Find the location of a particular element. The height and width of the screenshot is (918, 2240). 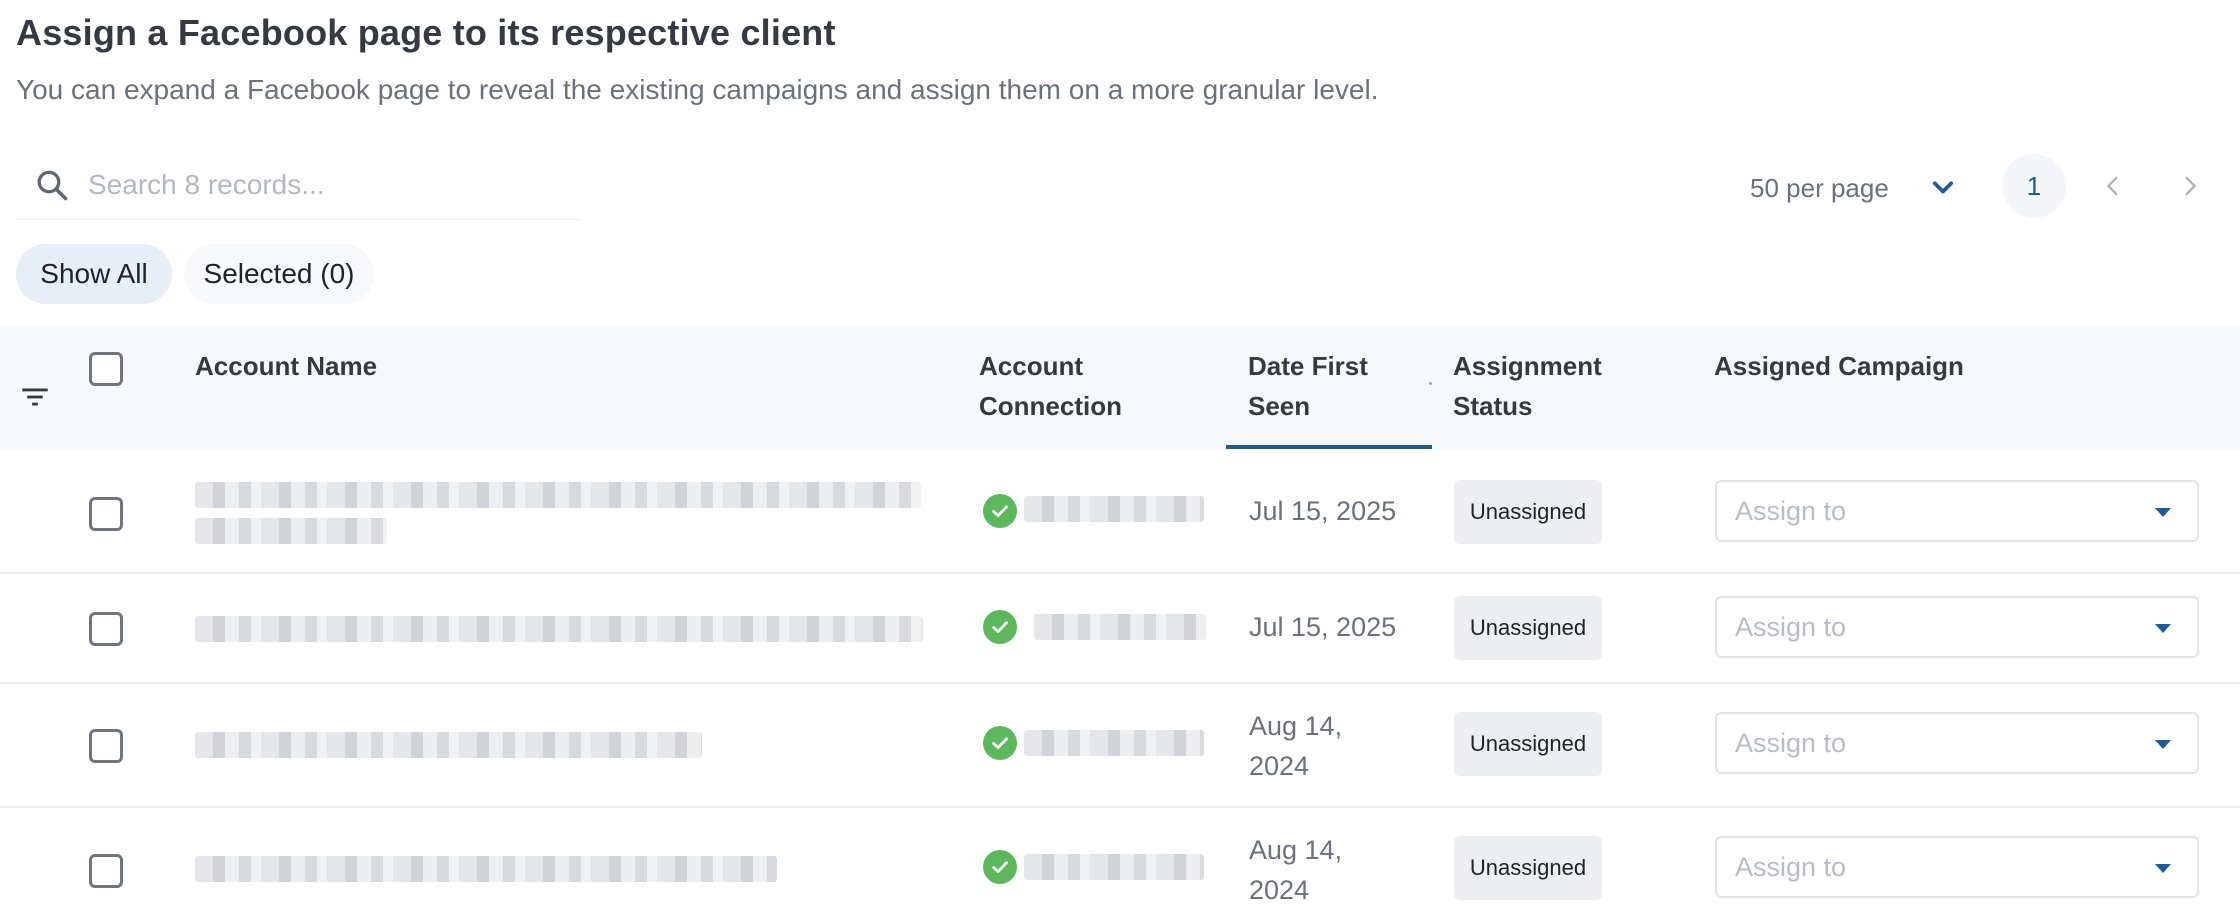

column-account-name: Account Name is located at coordinates (286, 366).